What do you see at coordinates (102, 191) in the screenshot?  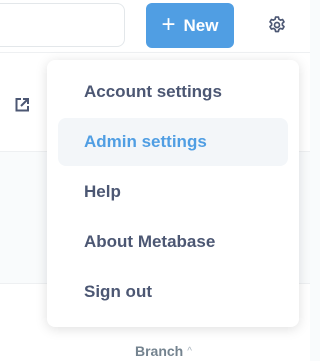 I see `menu-item-label: Help` at bounding box center [102, 191].